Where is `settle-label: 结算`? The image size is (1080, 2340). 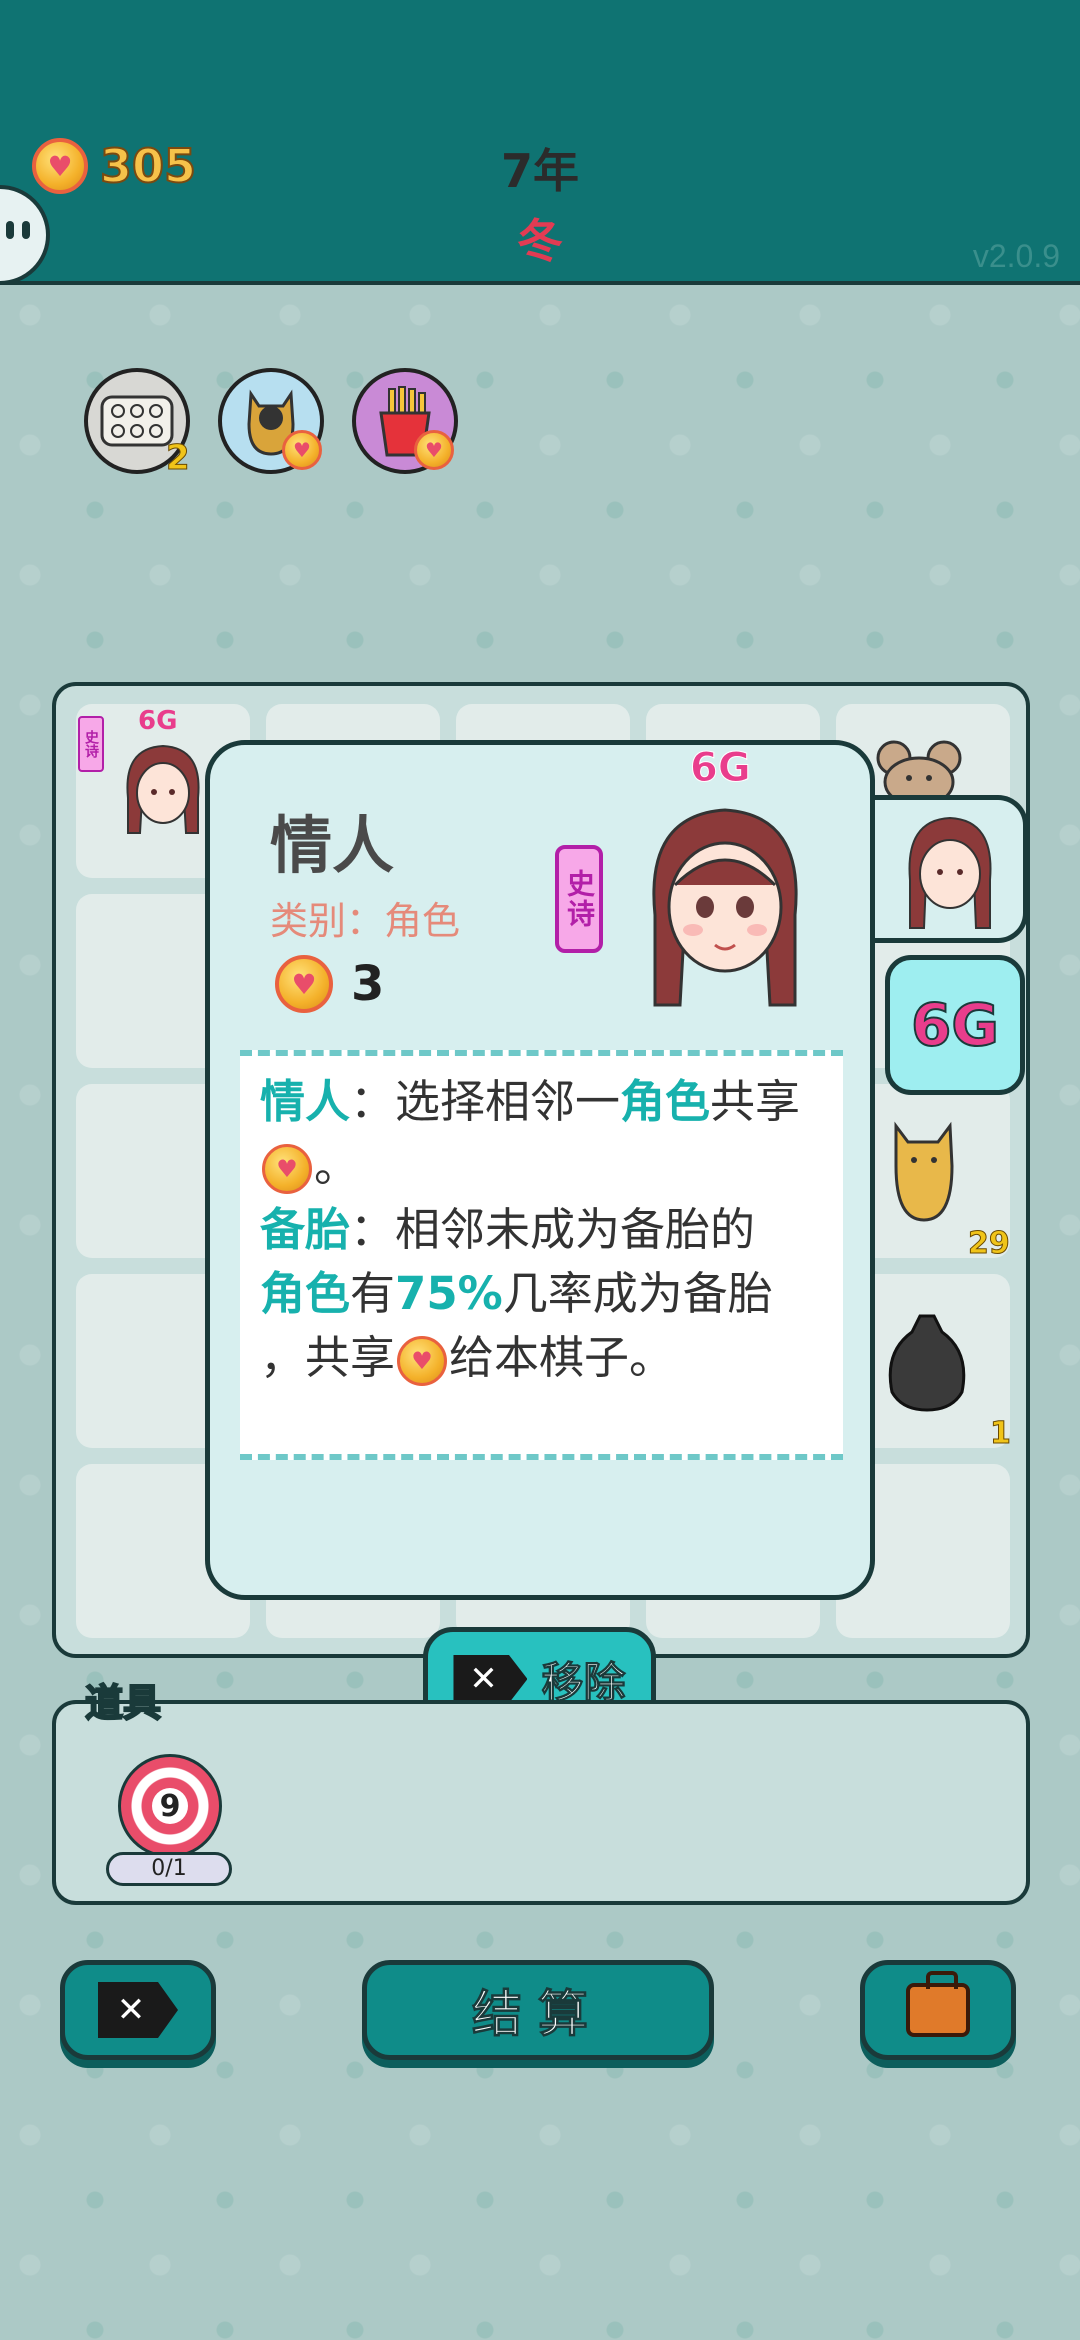
settle-label: 结算 is located at coordinates (538, 2014).